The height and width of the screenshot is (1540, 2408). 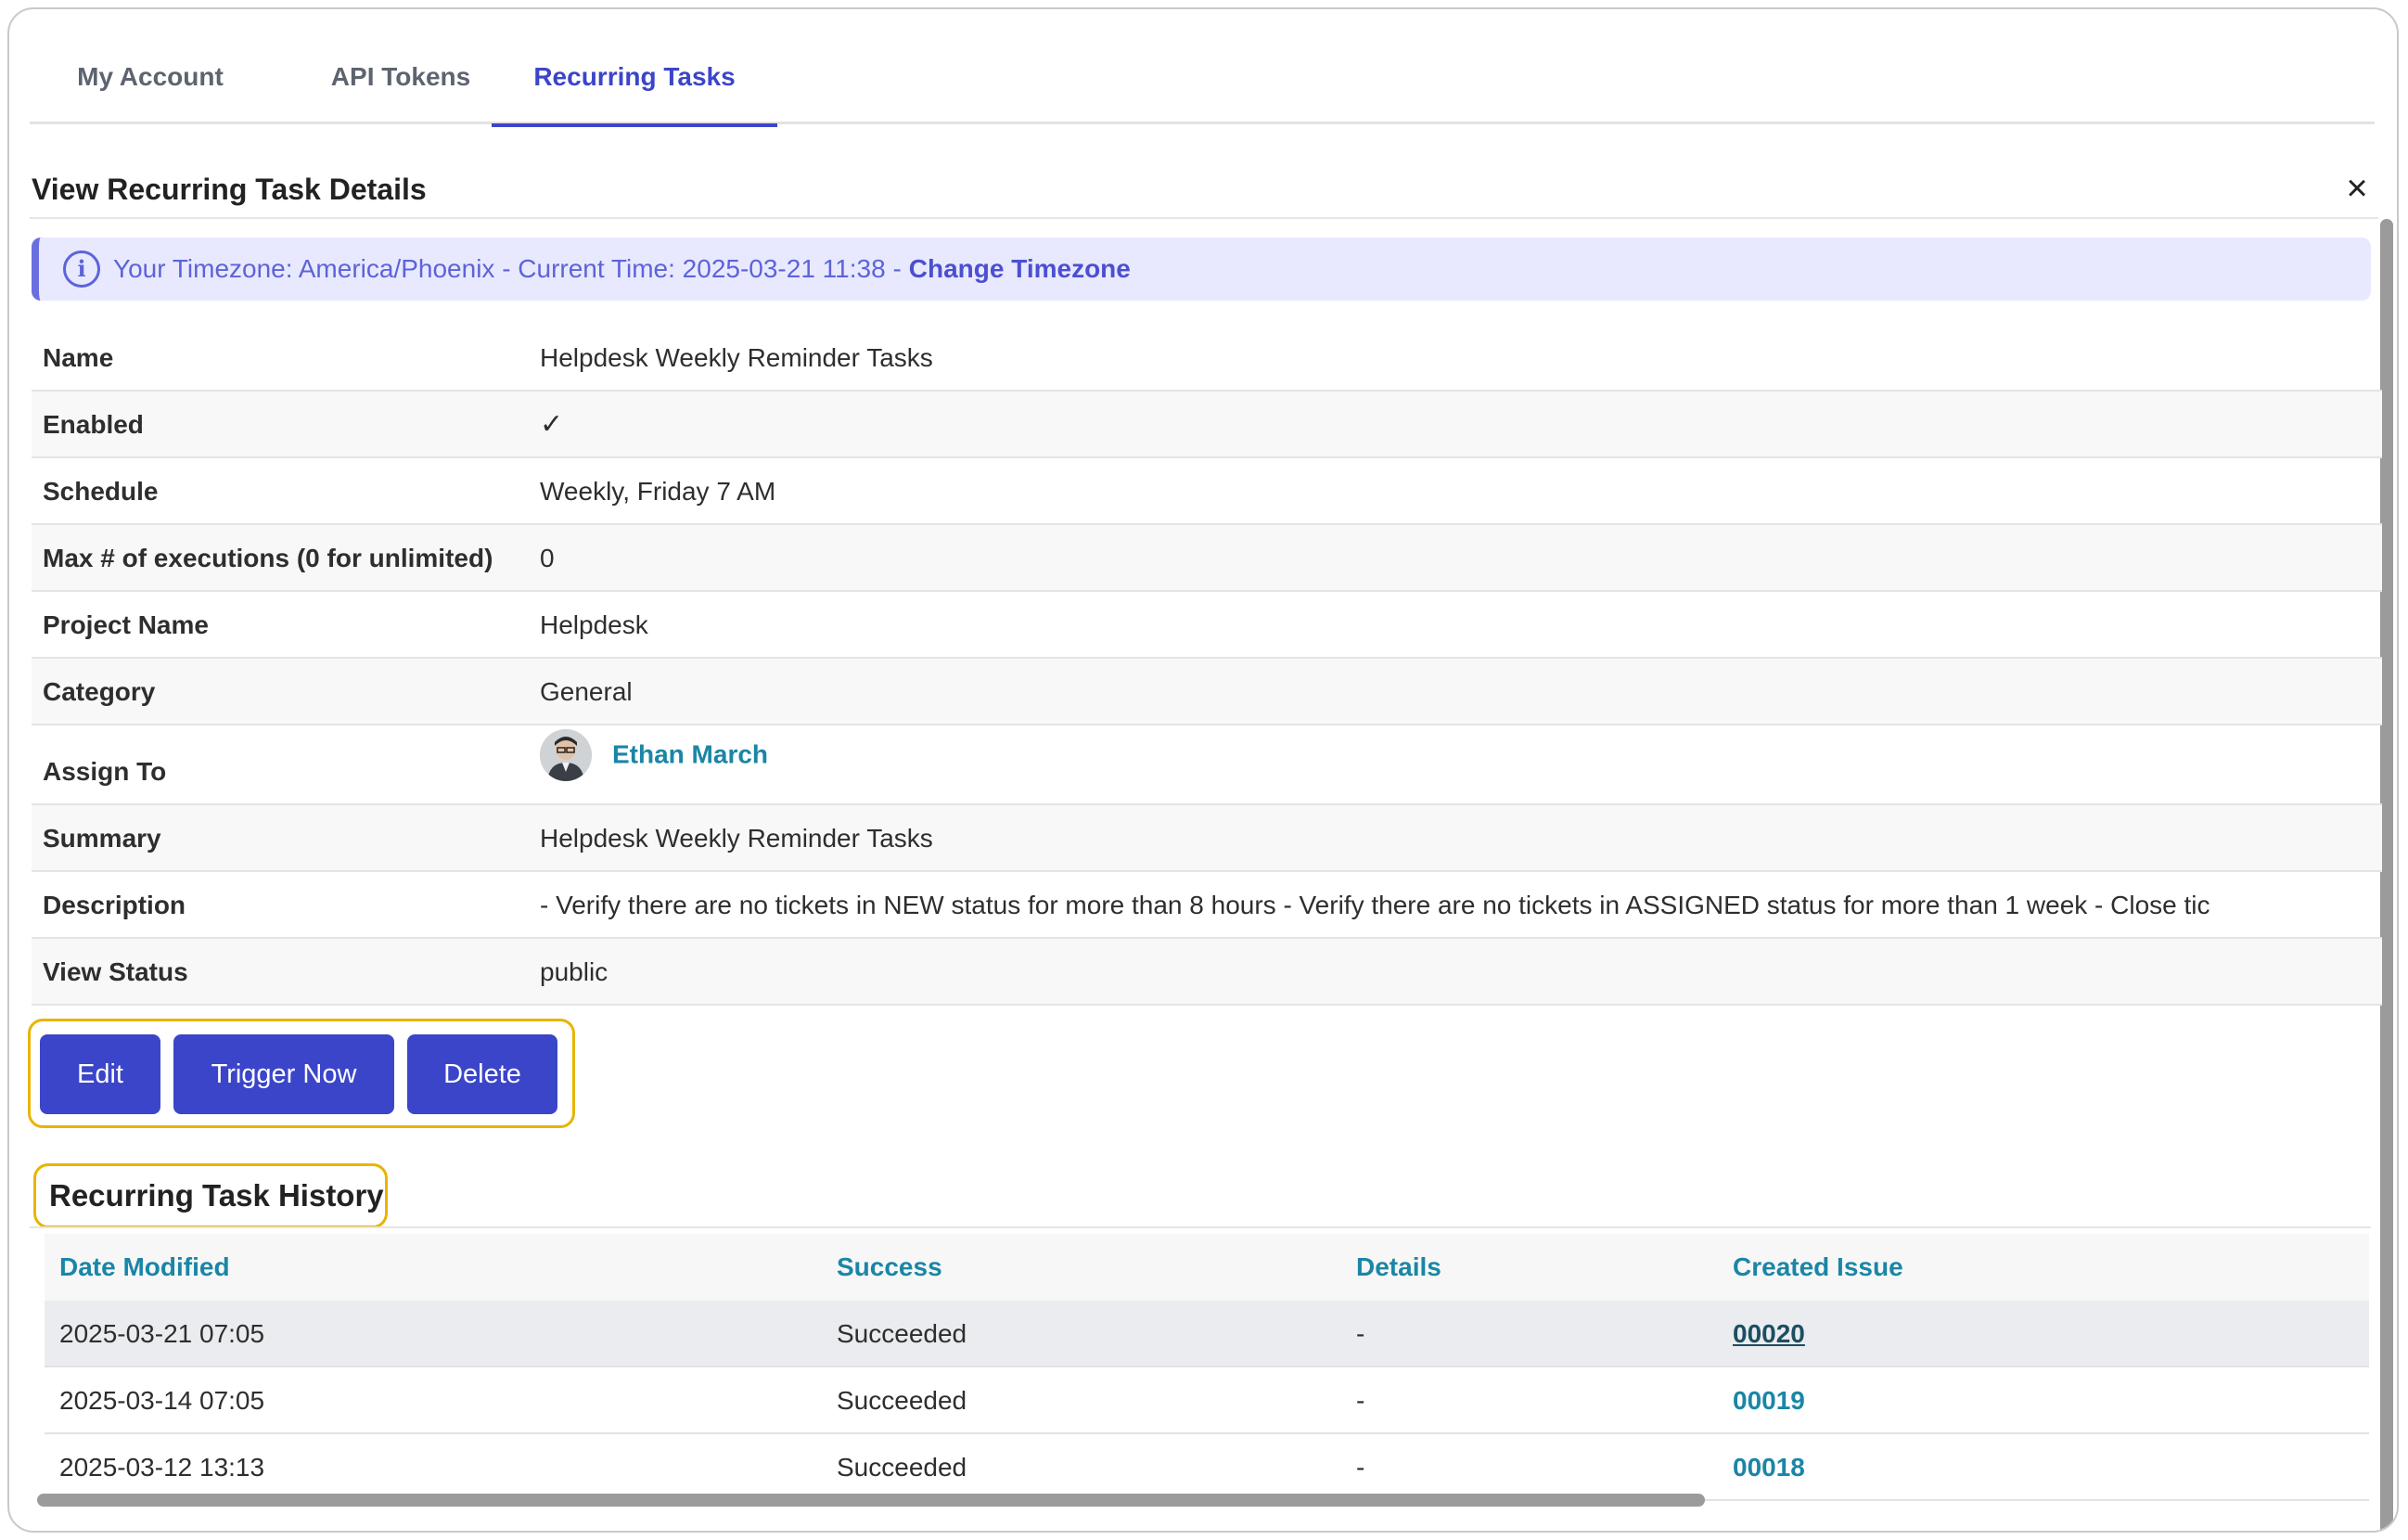 What do you see at coordinates (268, 558) in the screenshot?
I see `detail-label: Max # of executions (0 for unlimited)` at bounding box center [268, 558].